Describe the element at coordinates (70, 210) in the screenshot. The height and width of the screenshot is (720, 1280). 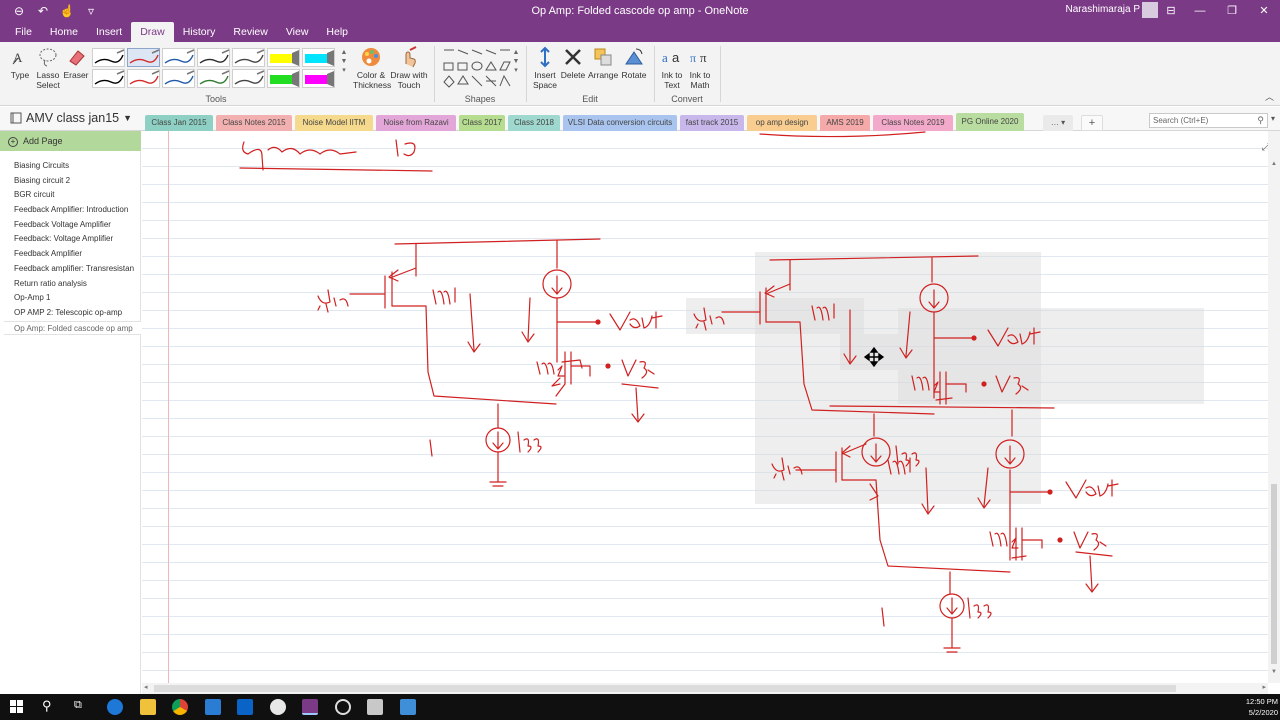
I see `page-list-item: Feedback Amplifier: Introduction` at that location.